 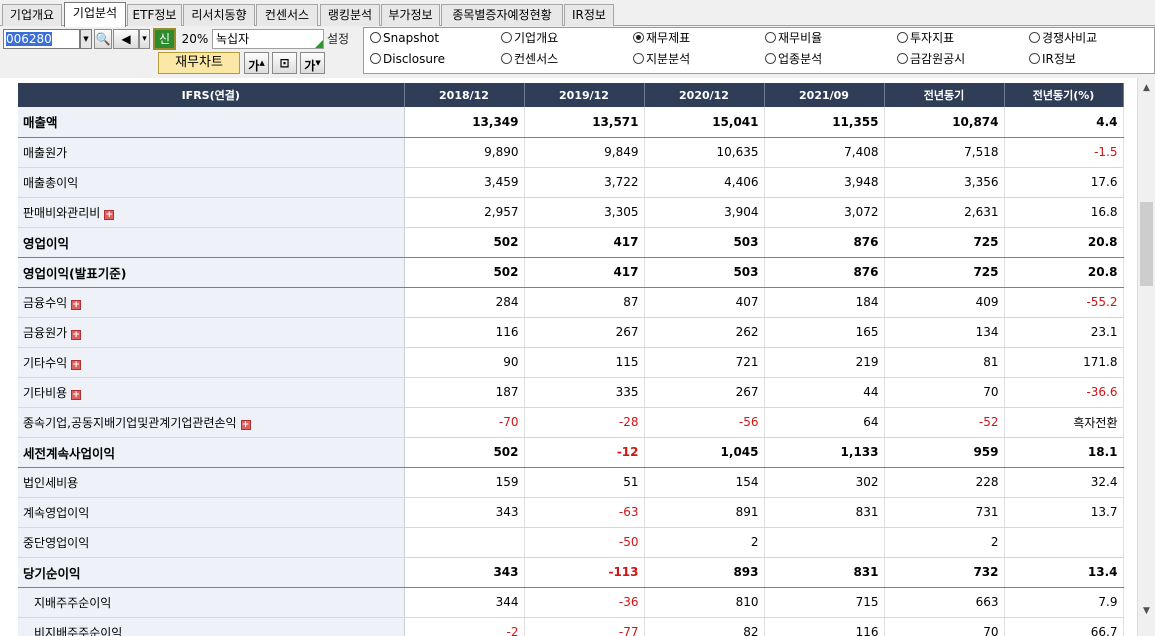 I want to click on value-cell: -55.2, so click(x=1064, y=302).